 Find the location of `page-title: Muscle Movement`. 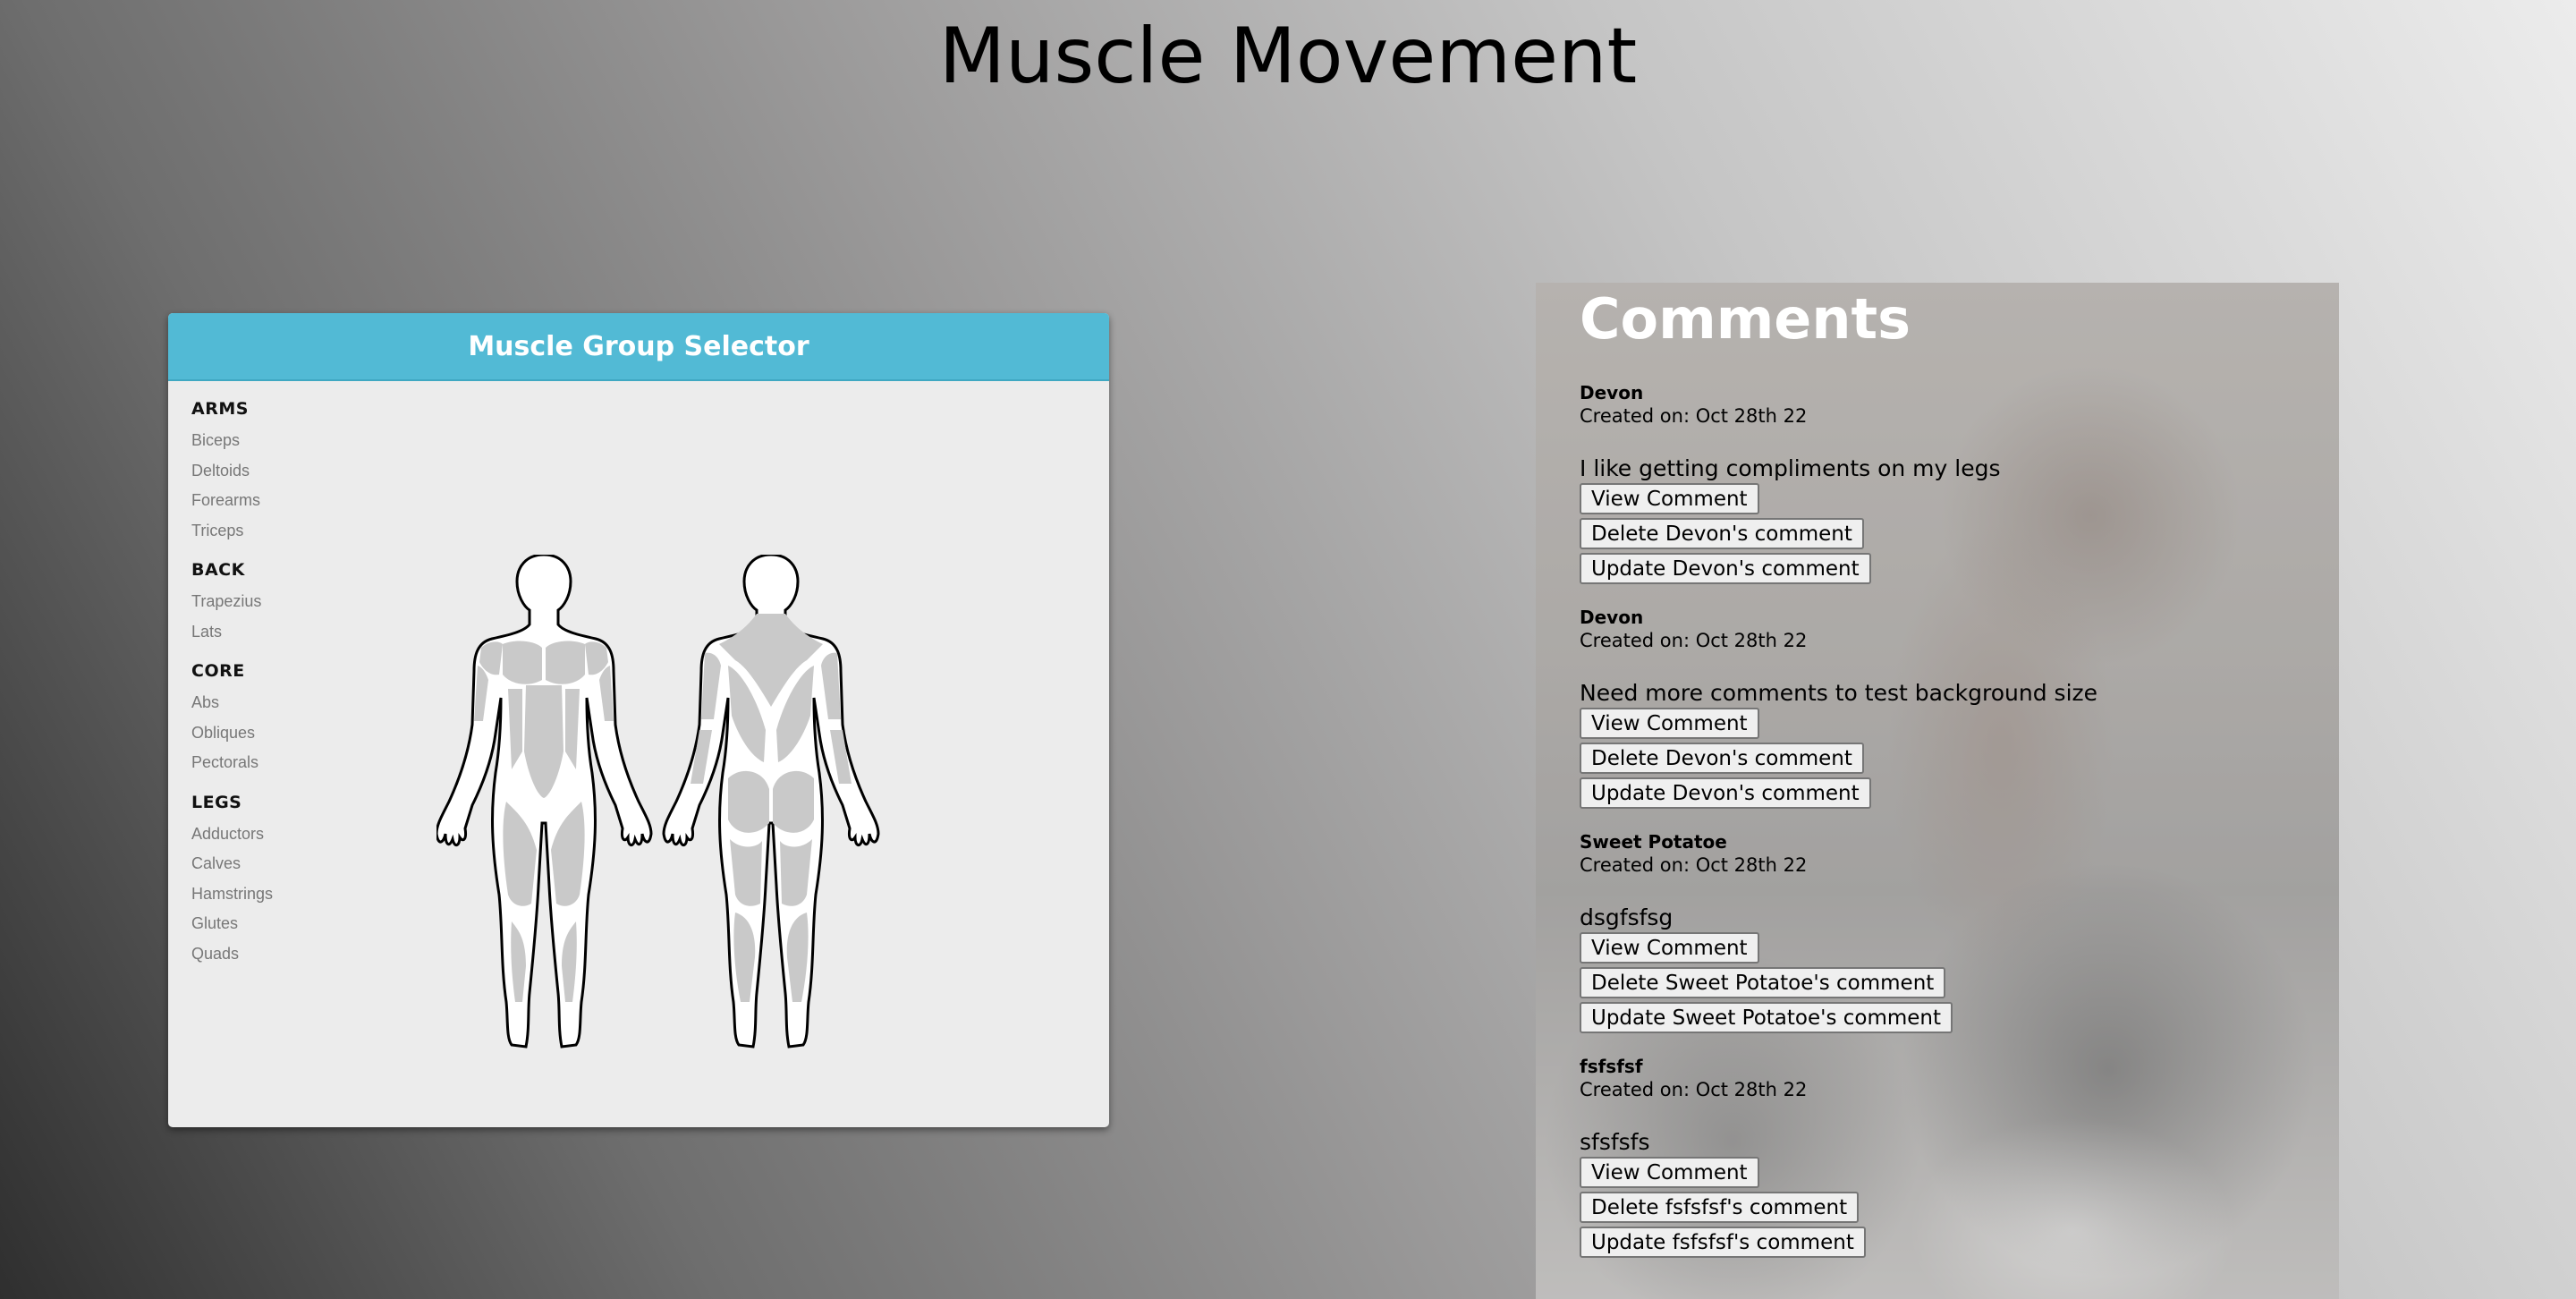

page-title: Muscle Movement is located at coordinates (1288, 56).